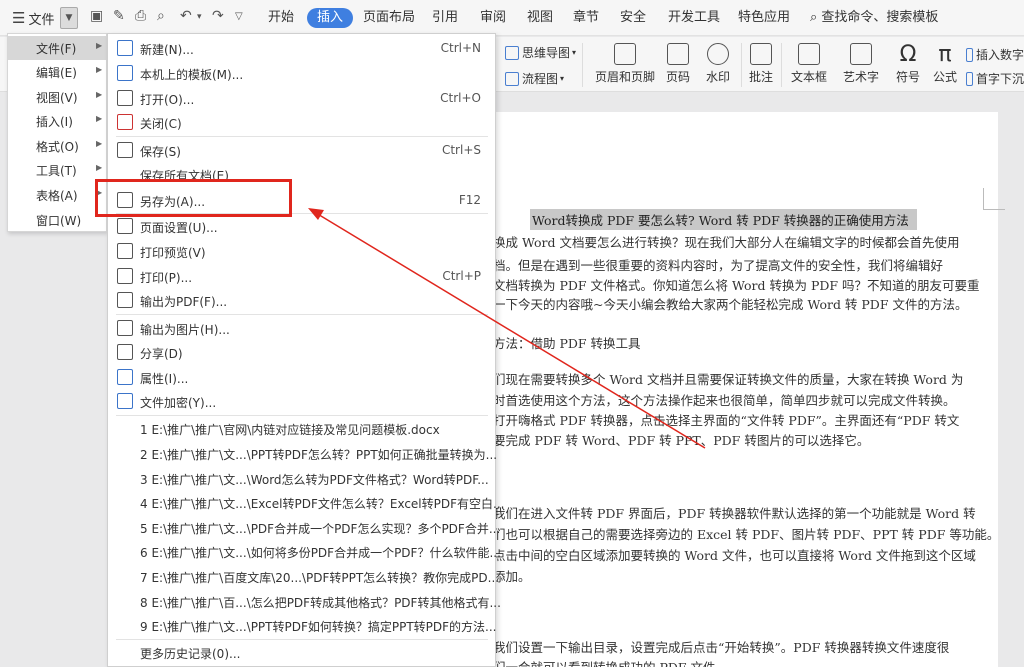 This screenshot has width=1024, height=667. What do you see at coordinates (507, 328) in the screenshot?
I see `annotation-arrow` at bounding box center [507, 328].